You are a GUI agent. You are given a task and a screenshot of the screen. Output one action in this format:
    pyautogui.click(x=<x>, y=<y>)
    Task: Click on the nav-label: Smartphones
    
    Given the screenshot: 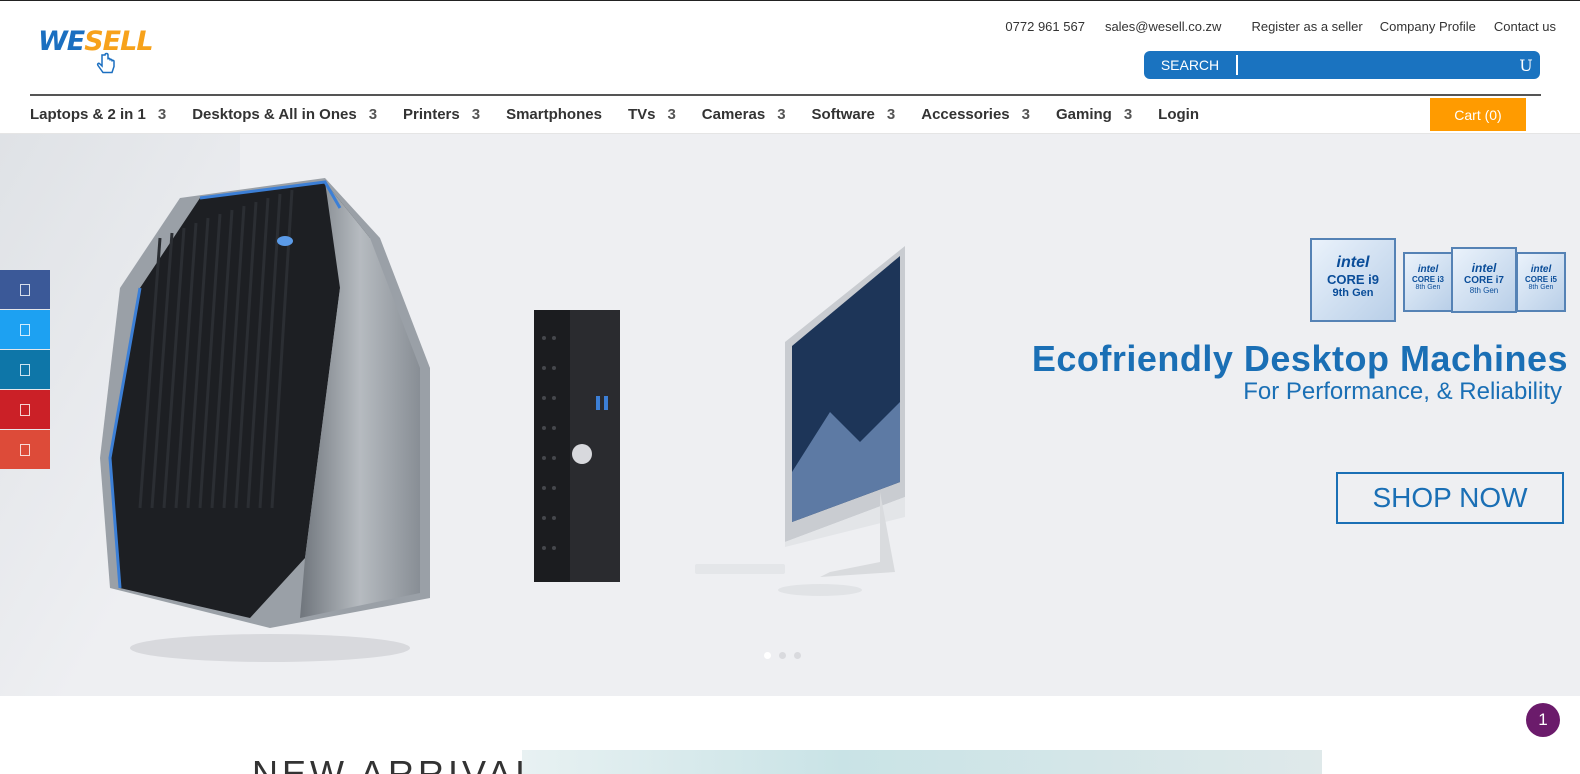 What is the action you would take?
    pyautogui.click(x=554, y=114)
    